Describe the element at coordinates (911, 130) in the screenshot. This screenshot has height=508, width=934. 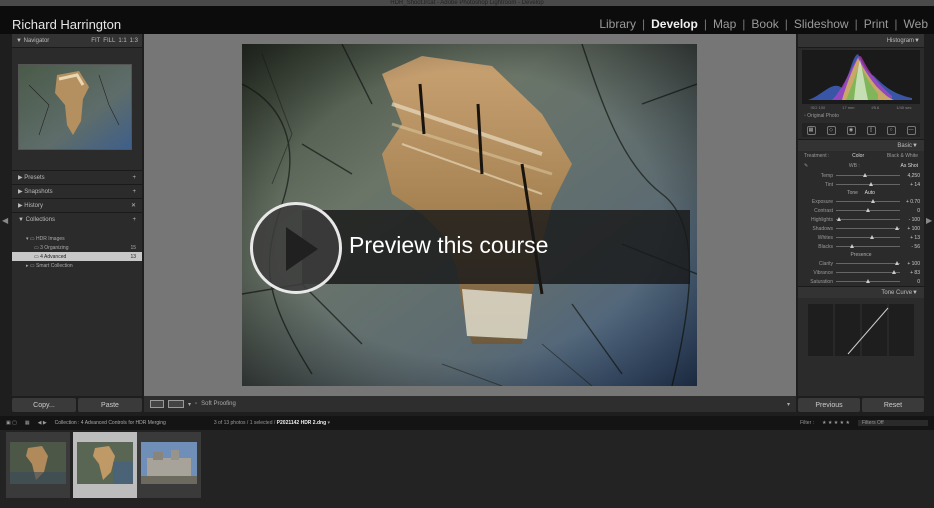
I see `adjustment-brush-icon: —` at that location.